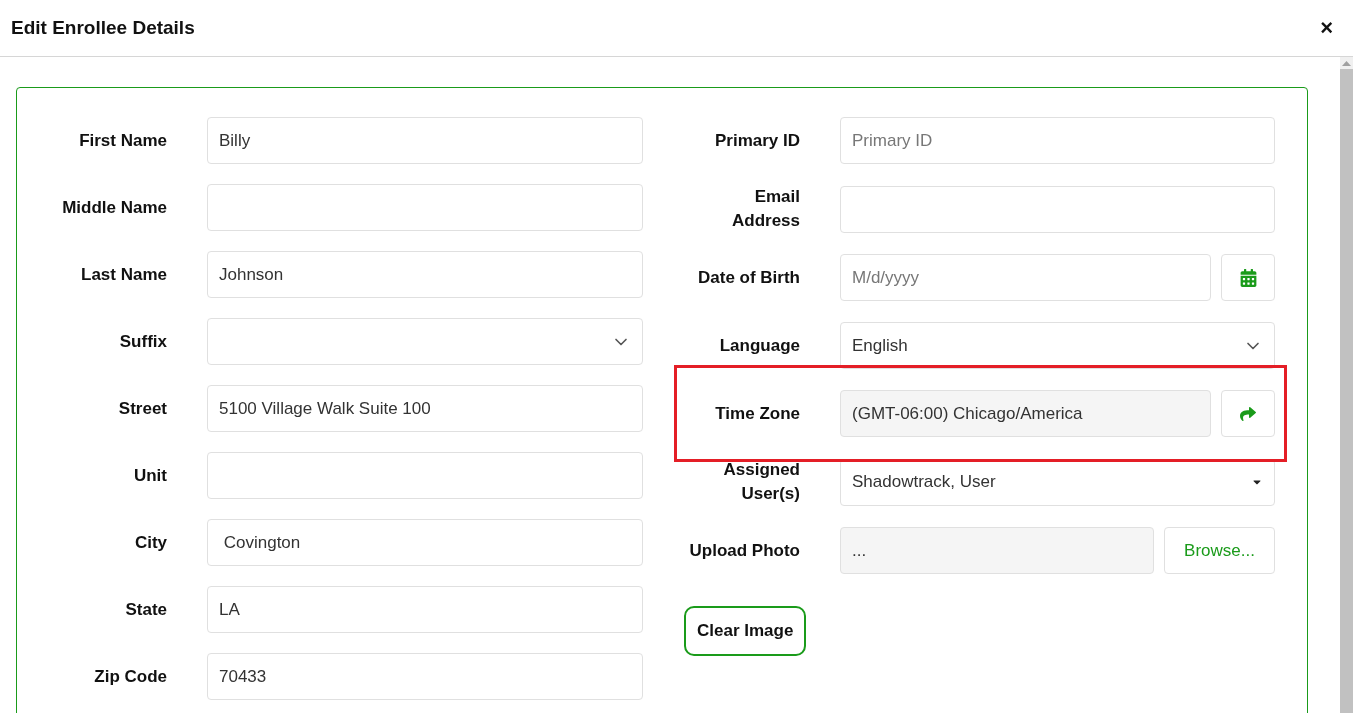 The height and width of the screenshot is (713, 1353). I want to click on field-label: Upload Photo, so click(744, 550).